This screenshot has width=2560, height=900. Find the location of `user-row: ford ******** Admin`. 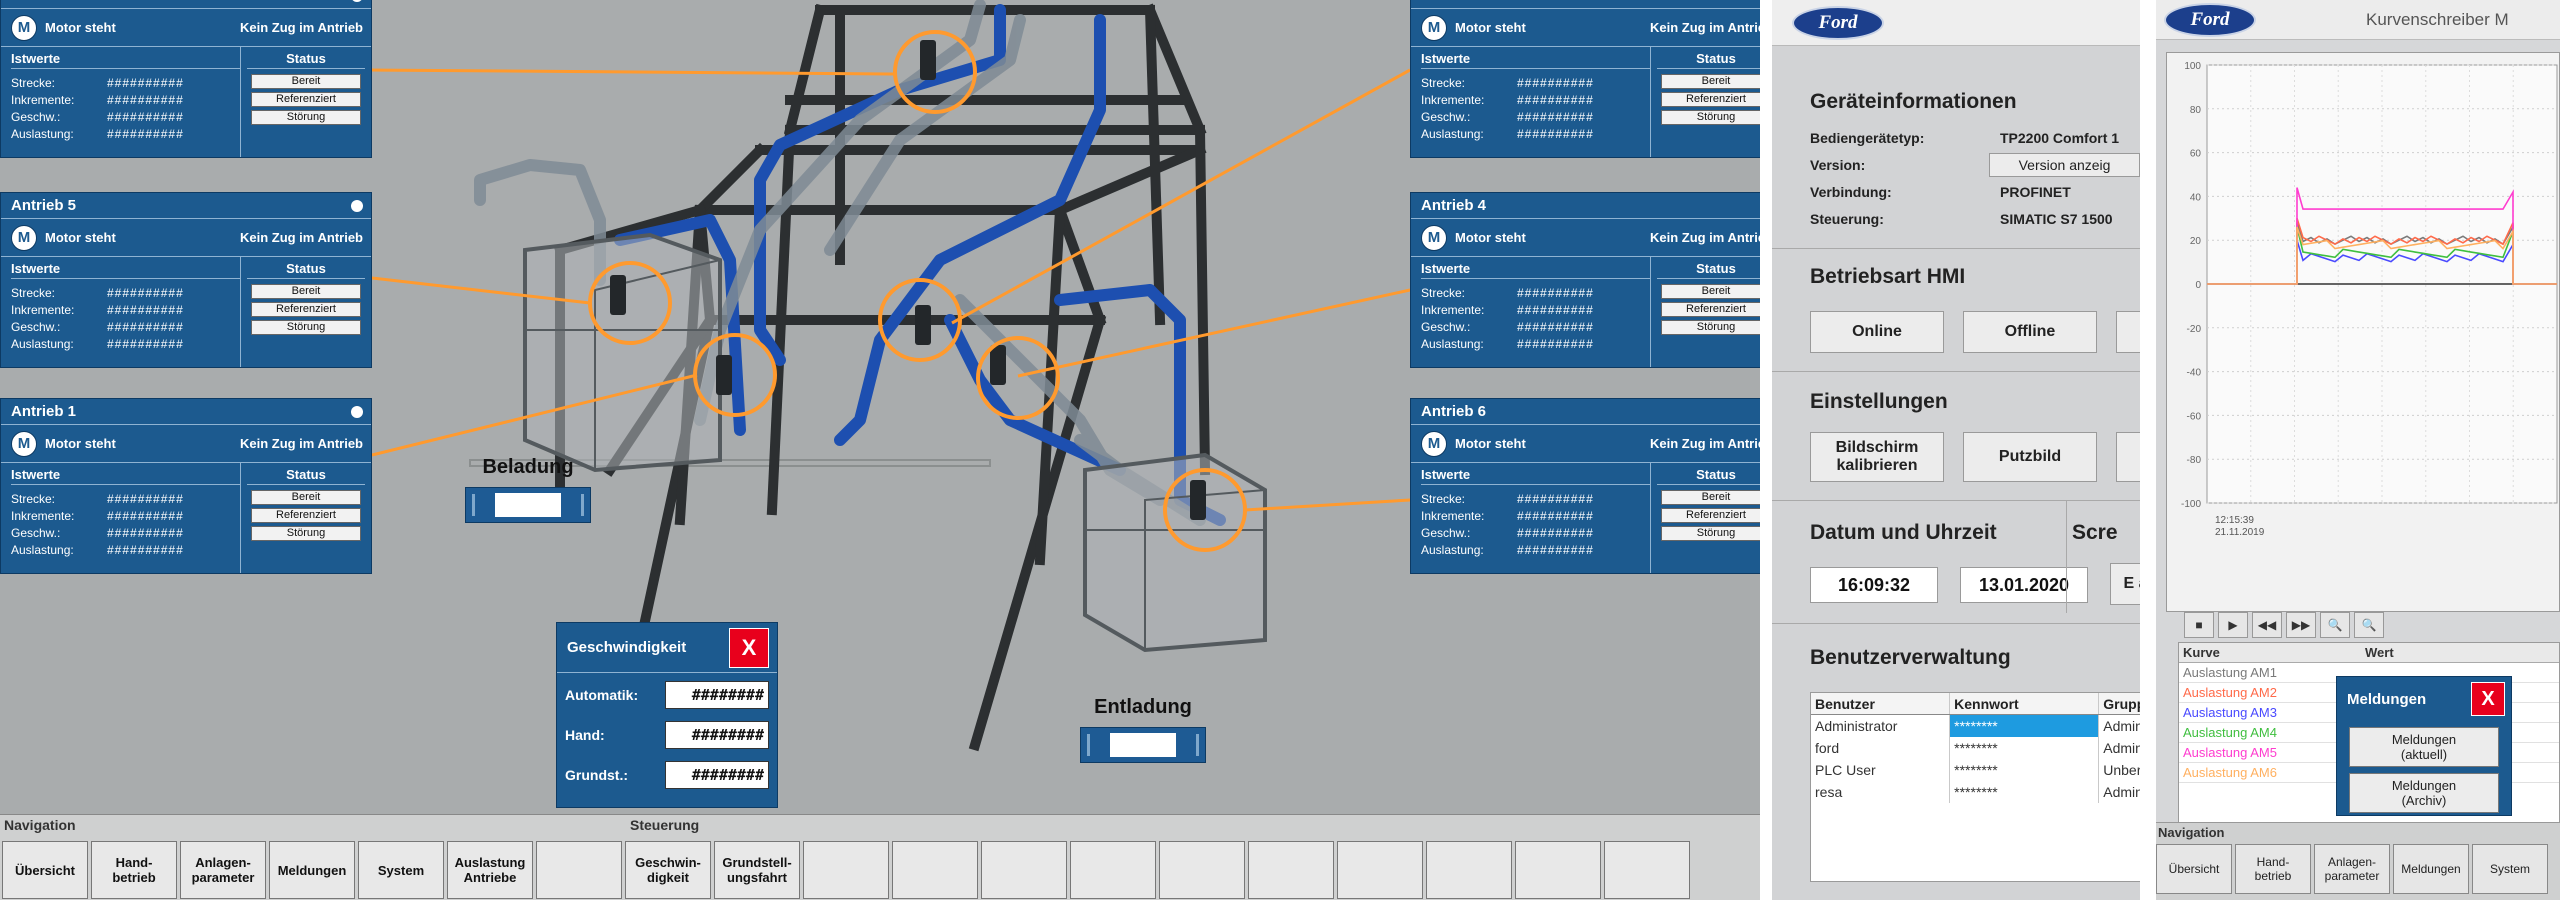

user-row: ford ******** Admin is located at coordinates (1975, 748).